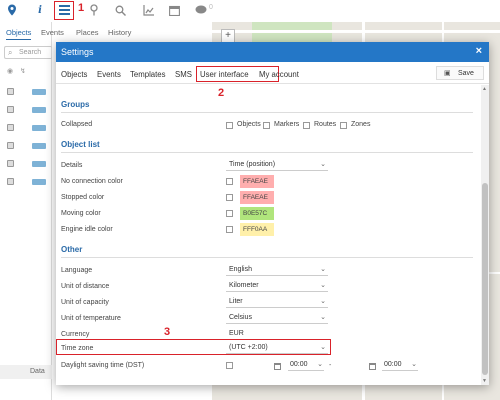  Describe the element at coordinates (229, 197) in the screenshot. I see `stopped-color-checkbox` at that location.